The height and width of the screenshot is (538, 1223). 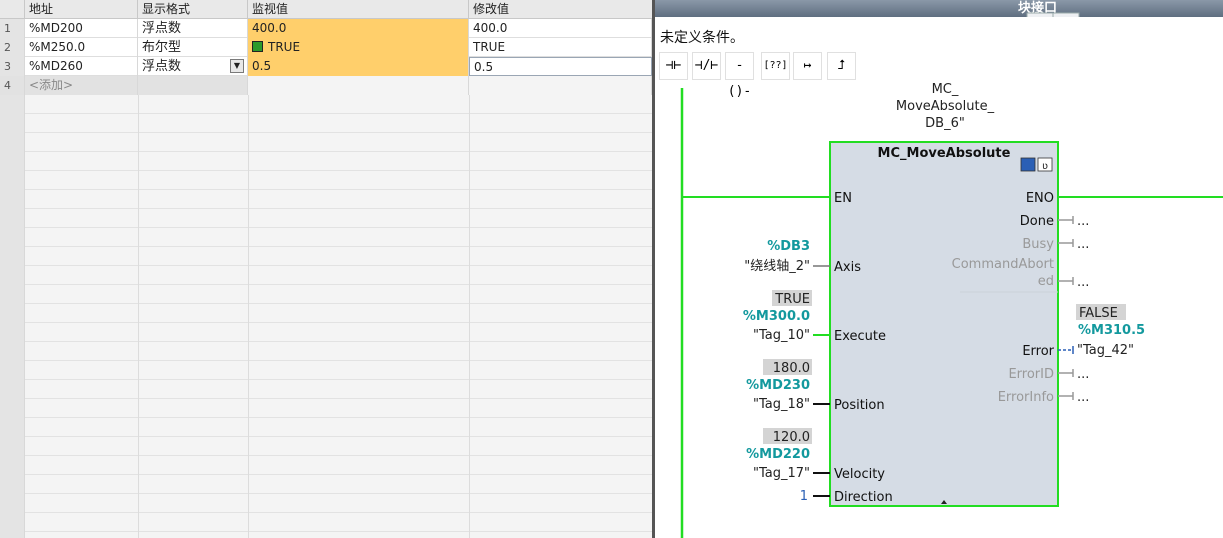 What do you see at coordinates (788, 246) in the screenshot?
I see `axis-address: %DB3` at bounding box center [788, 246].